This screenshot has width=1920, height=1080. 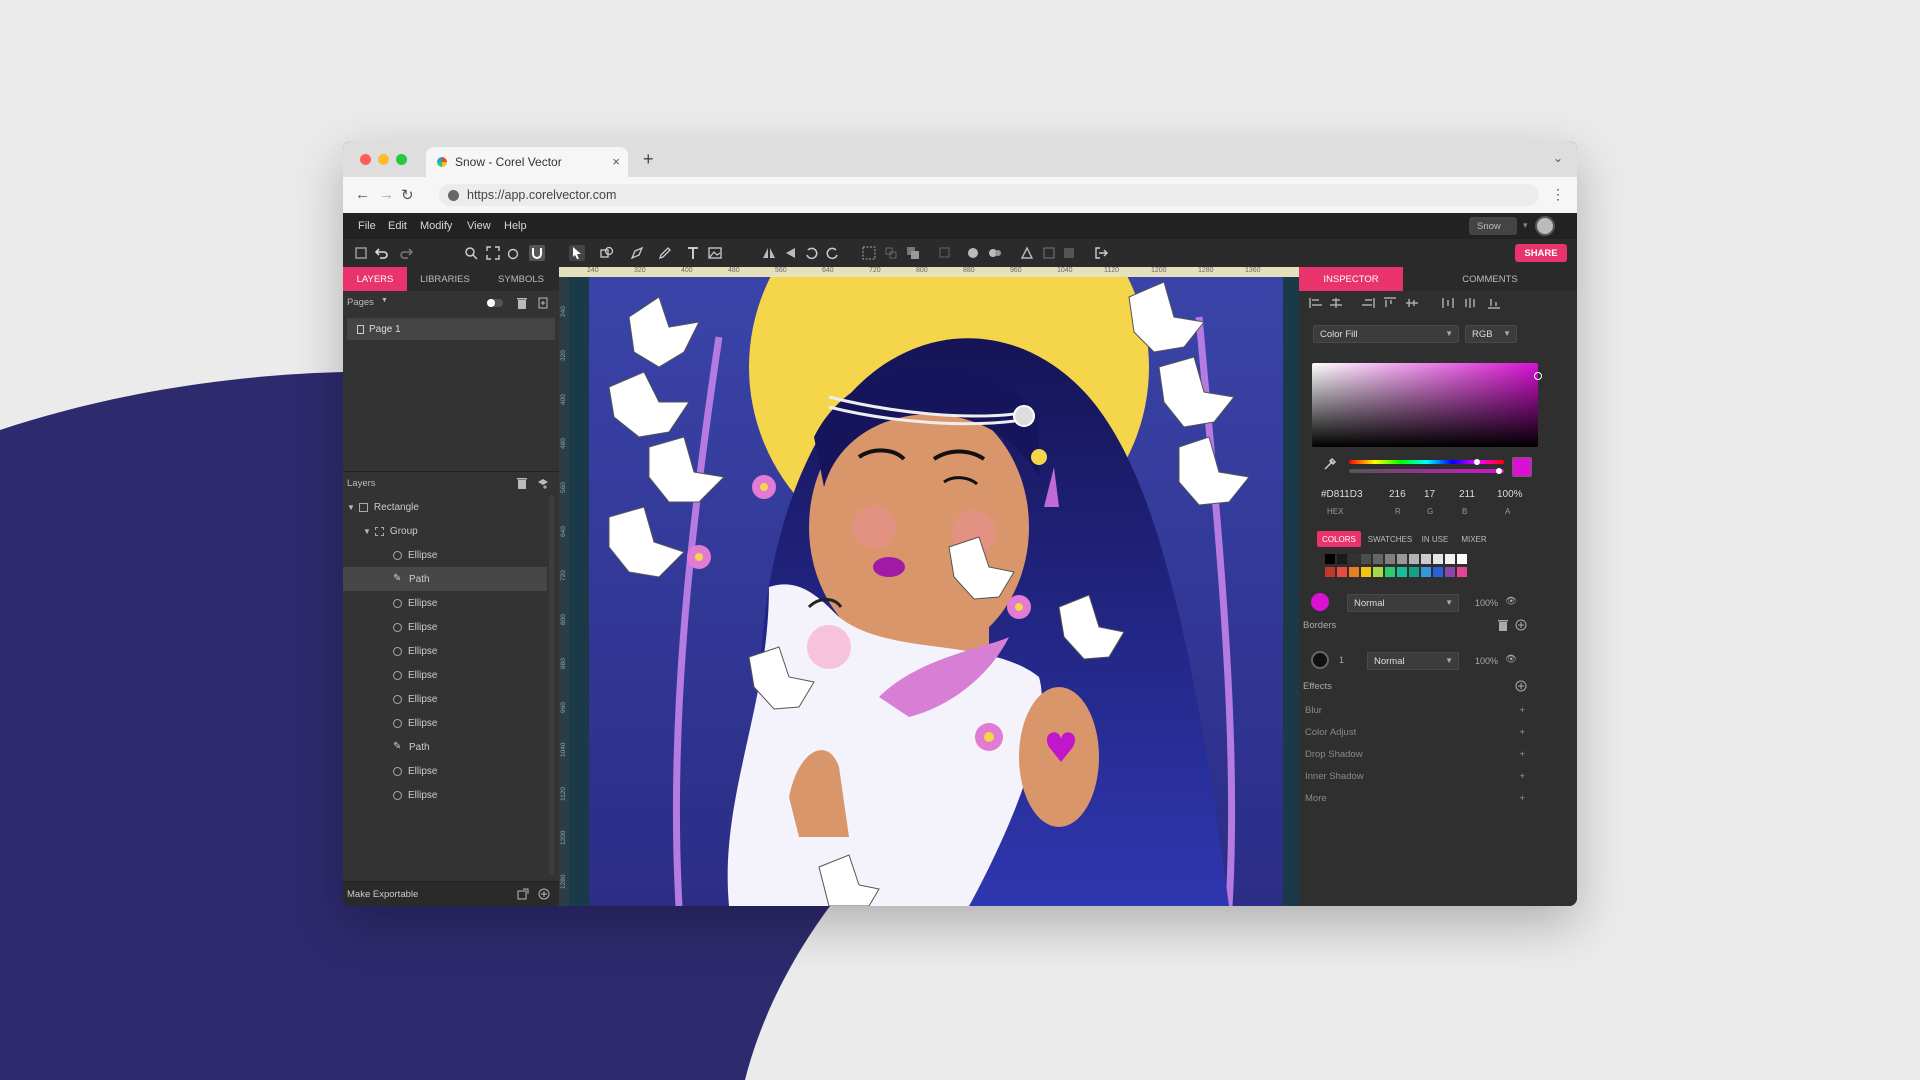 I want to click on make-exportable-label: Make Exportable, so click(x=382, y=894).